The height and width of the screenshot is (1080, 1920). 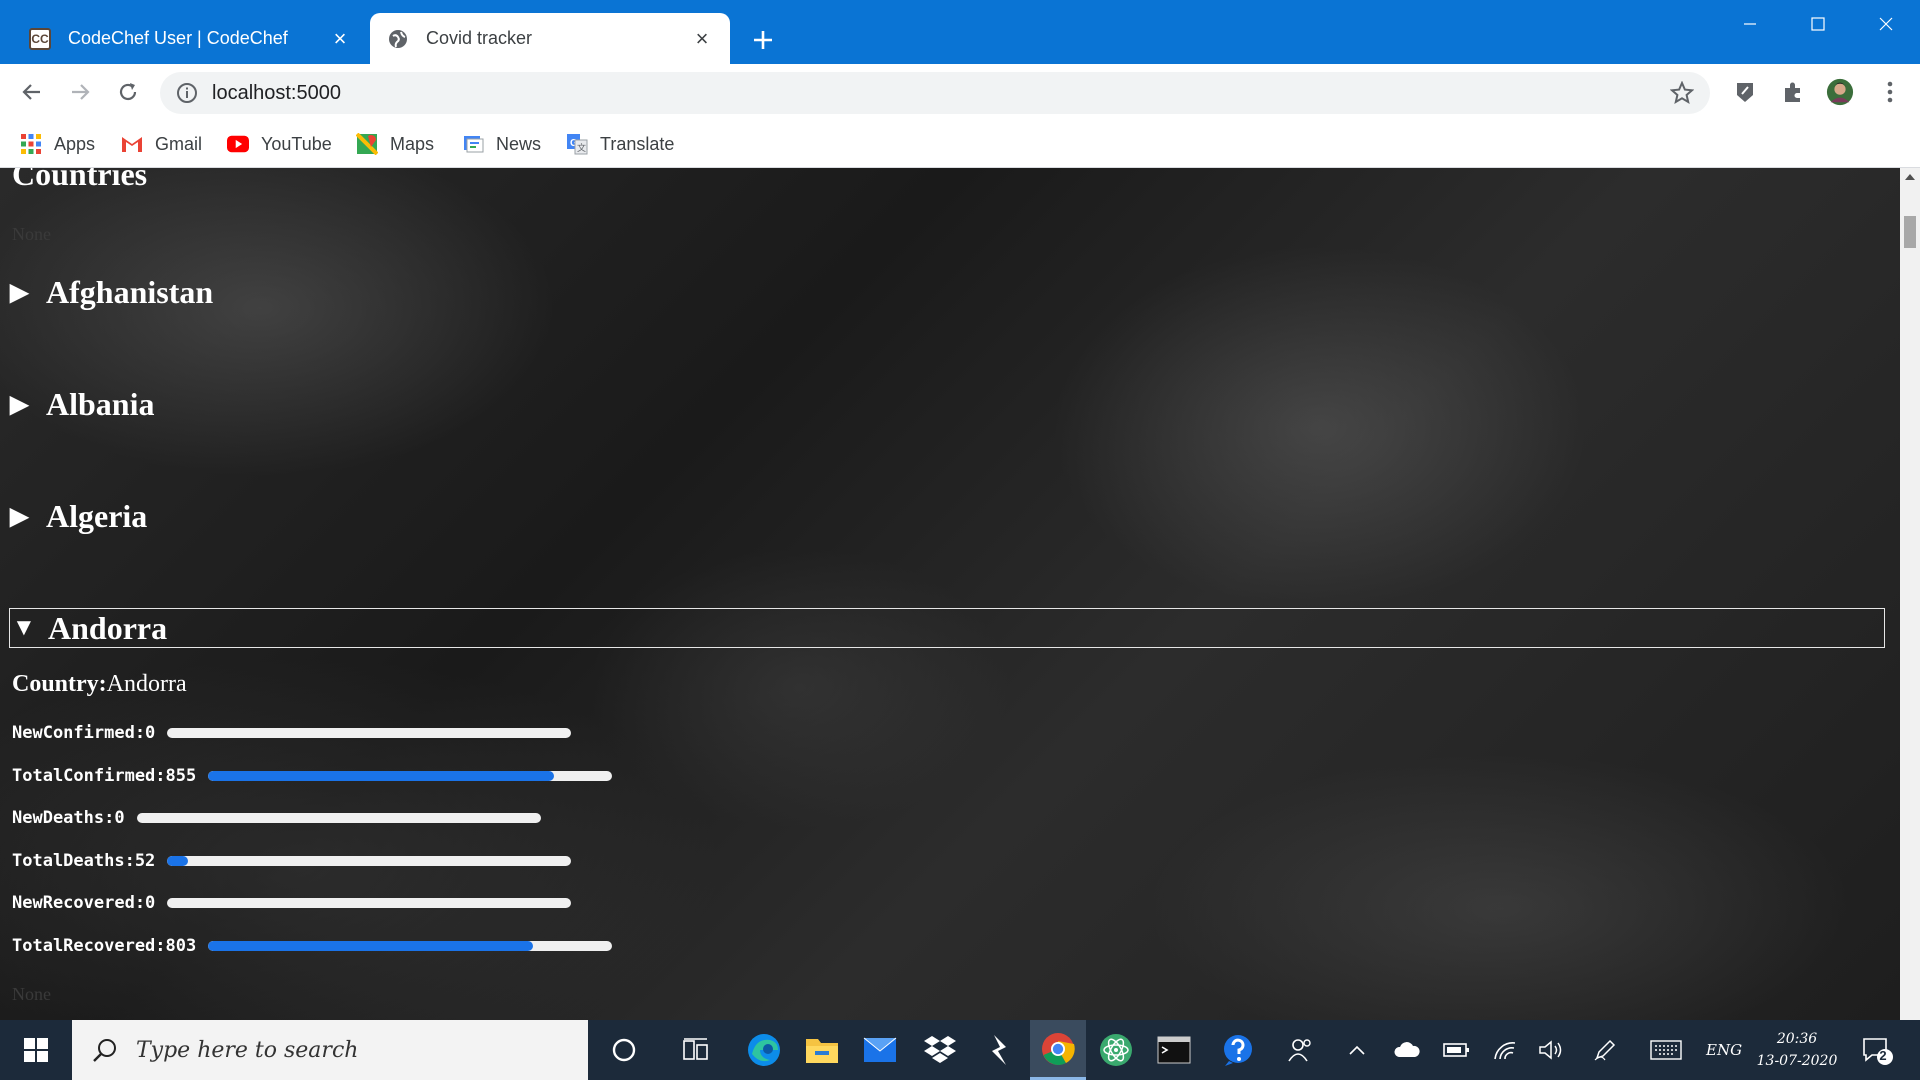 I want to click on bookmark-star-icon, so click(x=1682, y=93).